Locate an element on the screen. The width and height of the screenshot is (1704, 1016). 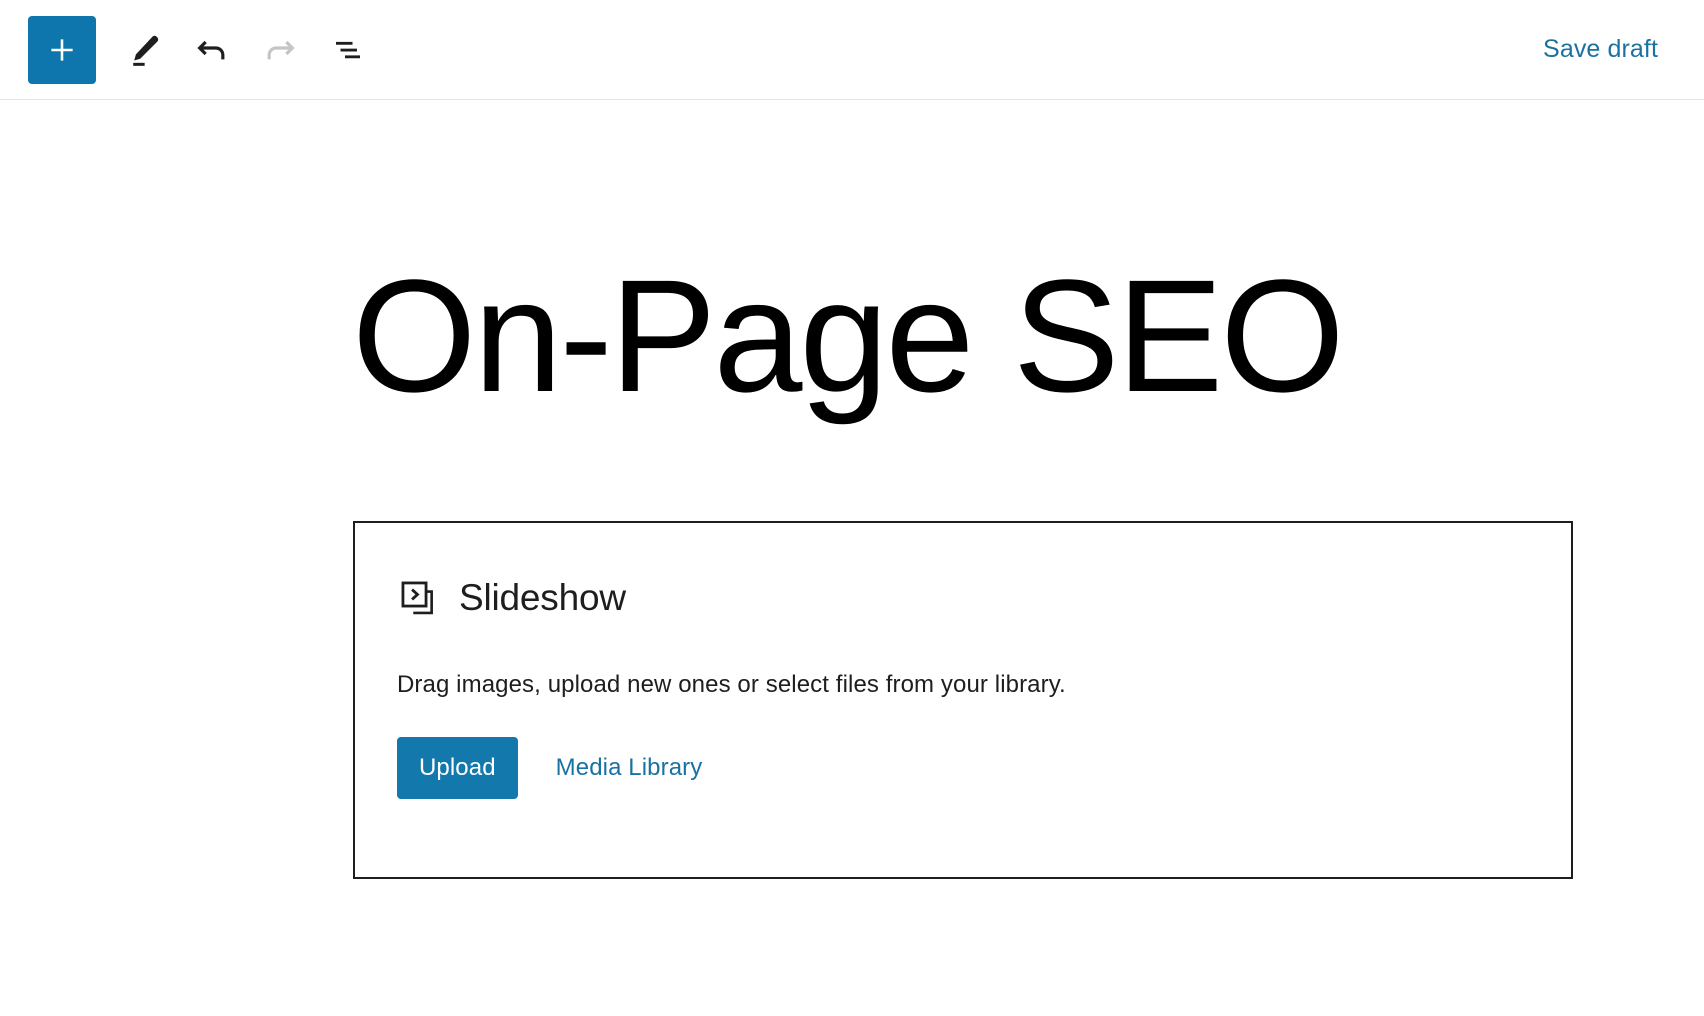
placeholder-header: Slideshow is located at coordinates (963, 598).